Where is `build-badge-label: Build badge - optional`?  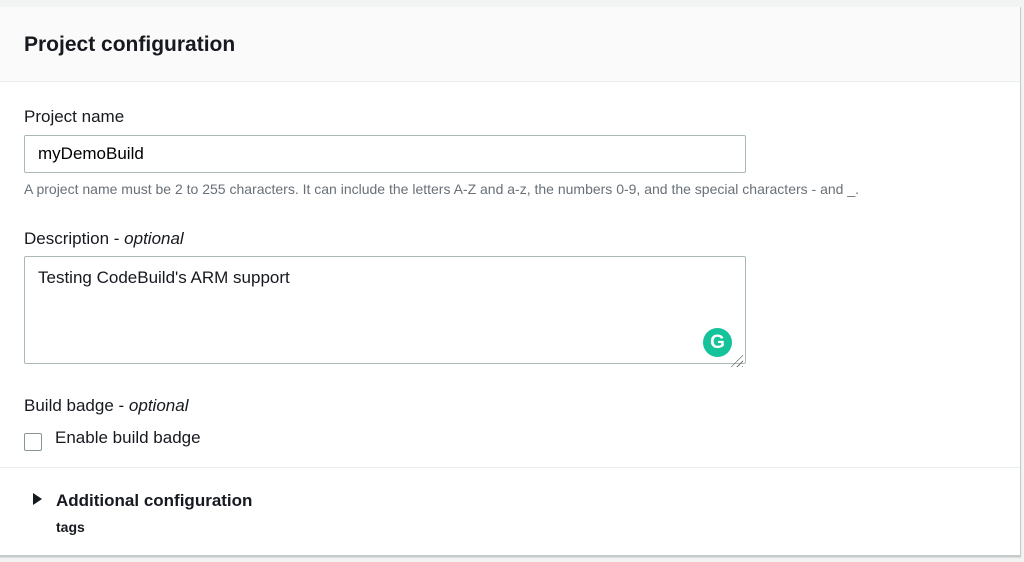
build-badge-label: Build badge - optional is located at coordinates (106, 405).